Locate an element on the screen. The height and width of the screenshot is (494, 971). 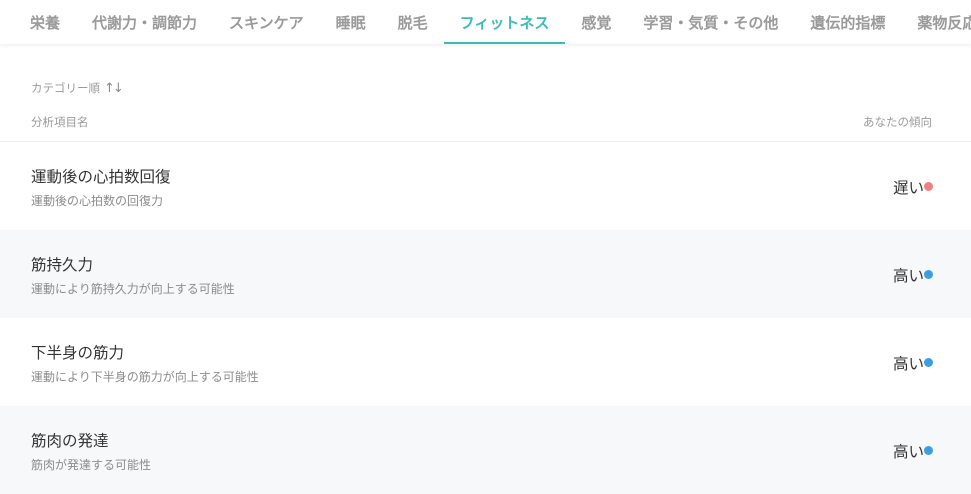
item-description: 運動により筋持久力が向上する可能性 is located at coordinates (133, 289).